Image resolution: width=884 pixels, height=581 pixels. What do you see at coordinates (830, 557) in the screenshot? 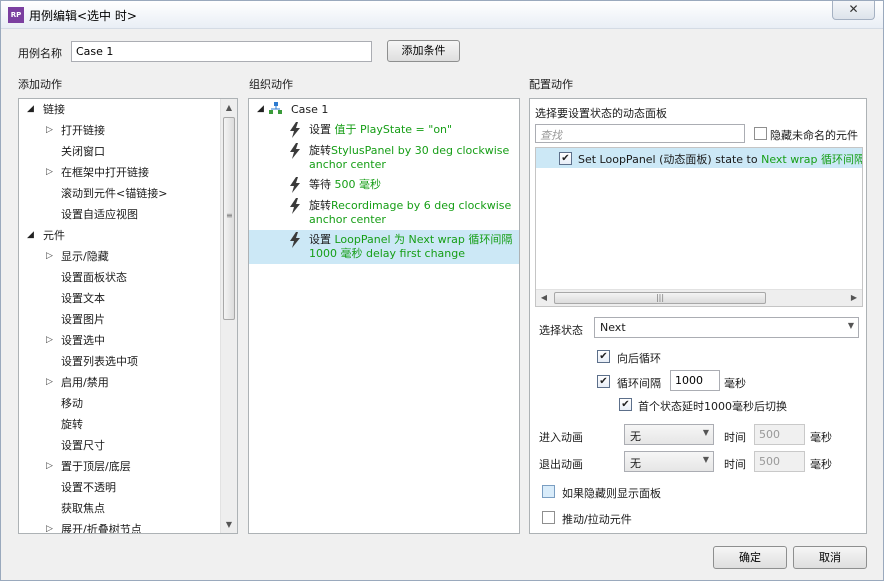
I see `cancel-button: 取消` at bounding box center [830, 557].